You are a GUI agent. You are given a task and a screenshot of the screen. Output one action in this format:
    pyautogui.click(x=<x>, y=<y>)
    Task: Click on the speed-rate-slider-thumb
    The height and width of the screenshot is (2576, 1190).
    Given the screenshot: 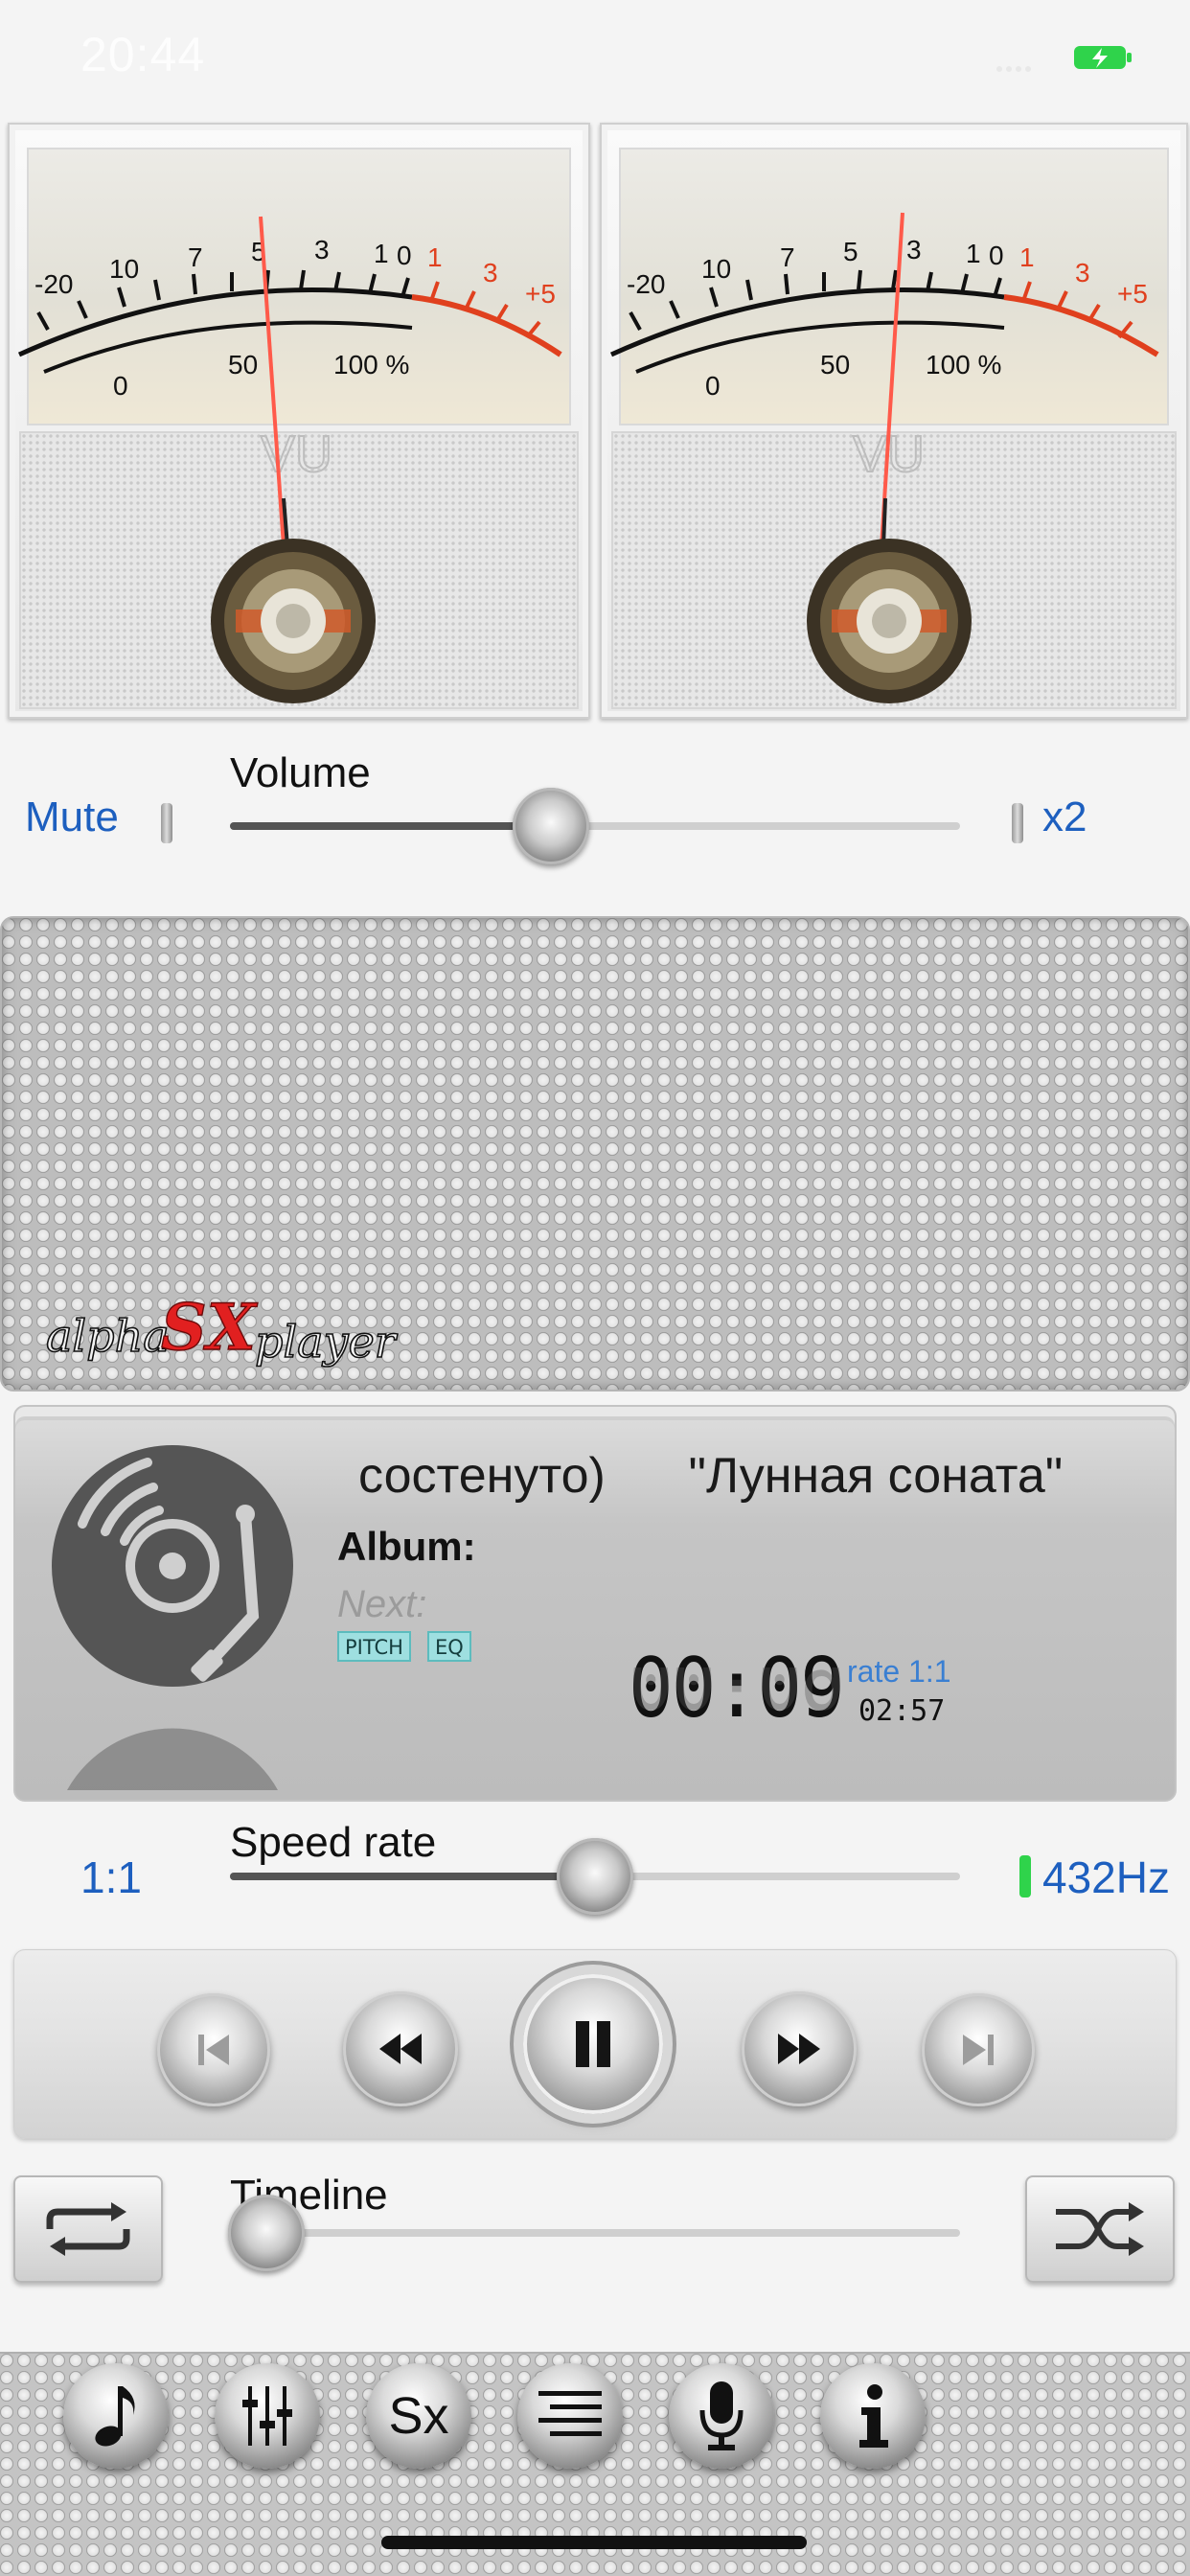 What is the action you would take?
    pyautogui.click(x=595, y=1876)
    